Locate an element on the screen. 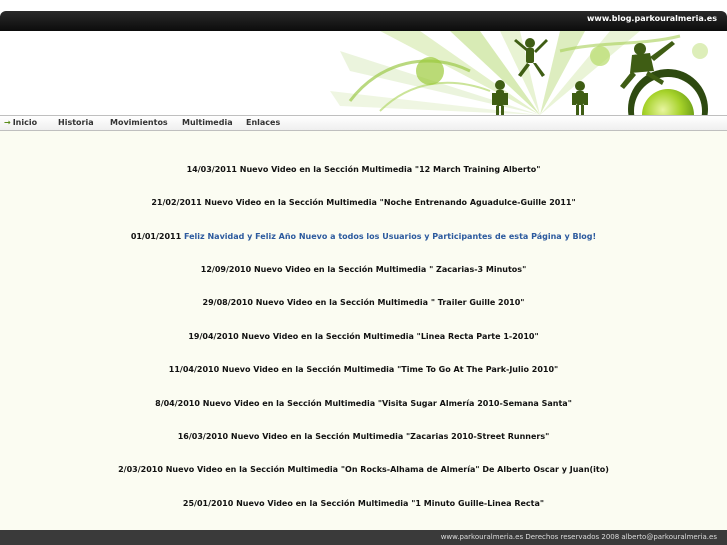 Image resolution: width=727 pixels, height=545 pixels. nav-item-enlaces: Enlaces is located at coordinates (263, 122).